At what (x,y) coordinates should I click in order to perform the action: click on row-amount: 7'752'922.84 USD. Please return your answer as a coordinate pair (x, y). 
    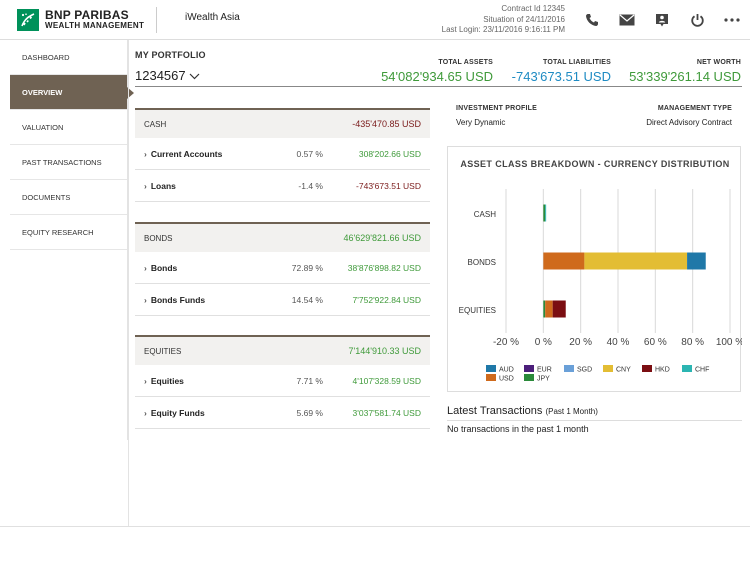
    Looking at the image, I should click on (386, 299).